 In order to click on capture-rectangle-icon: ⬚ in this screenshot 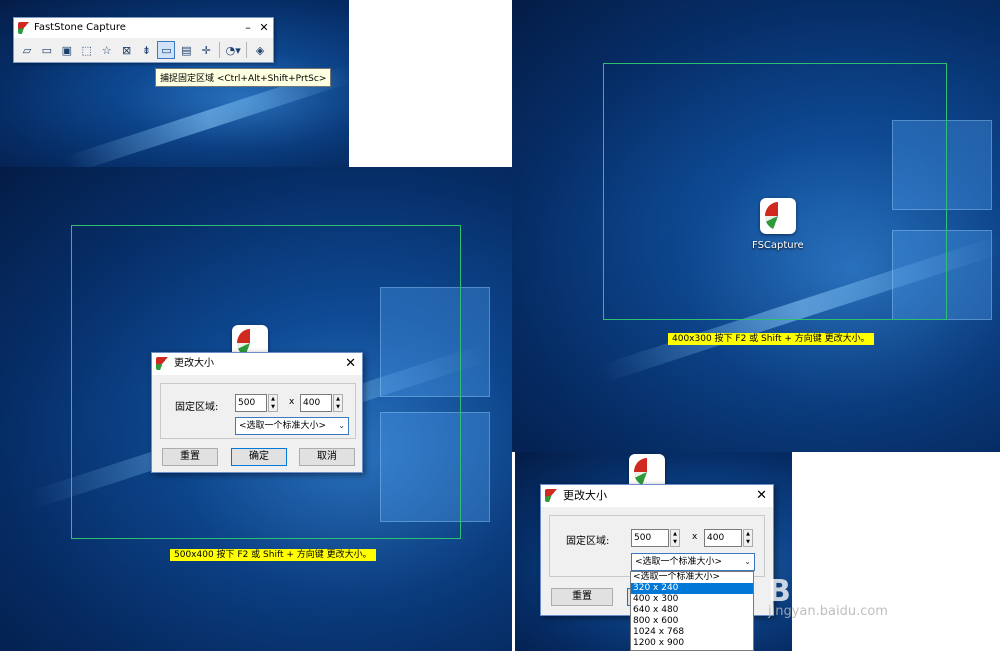, I will do `click(87, 50)`.